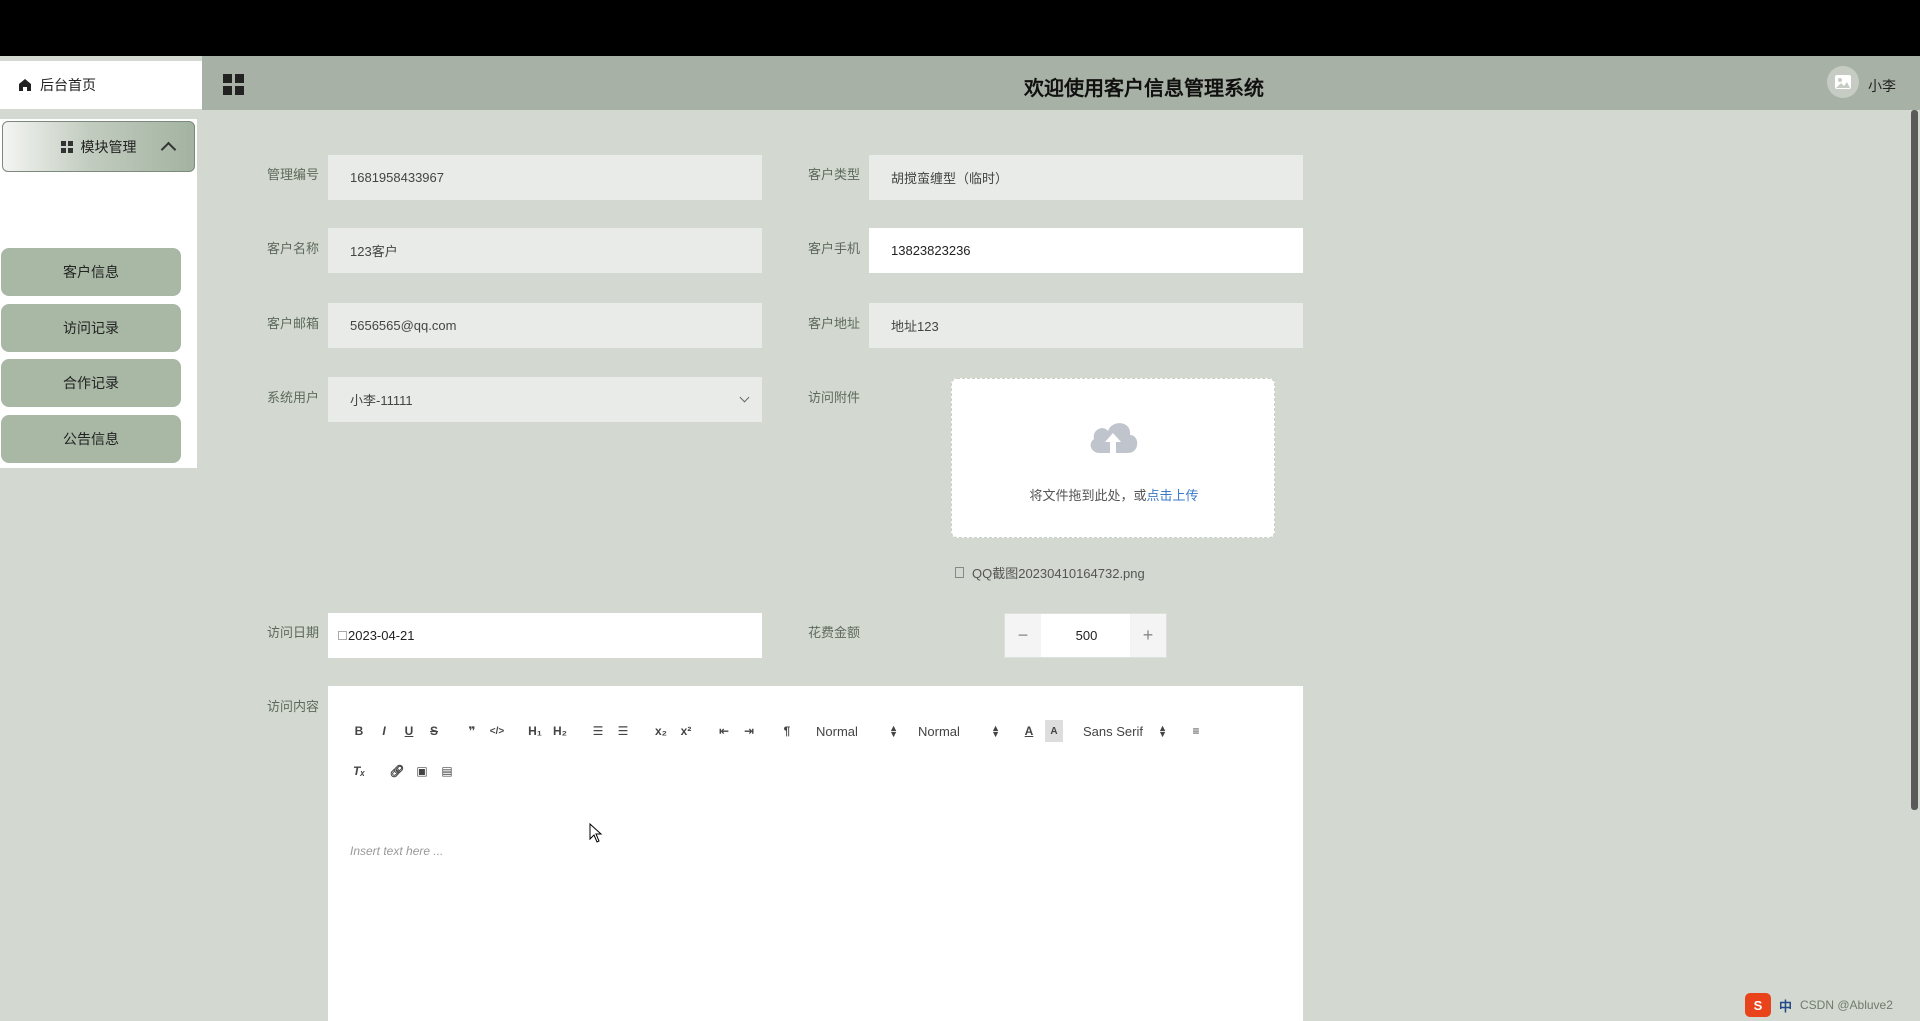  Describe the element at coordinates (293, 632) in the screenshot. I see `visit-date-label: 访问日期` at that location.